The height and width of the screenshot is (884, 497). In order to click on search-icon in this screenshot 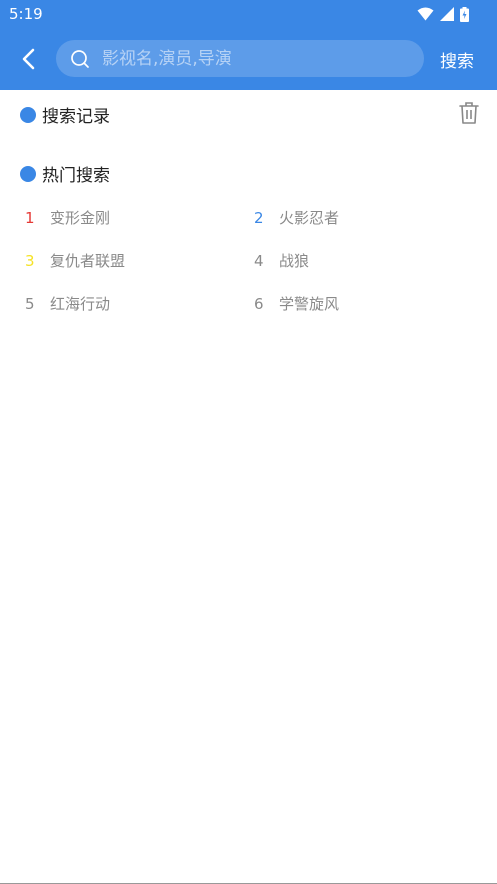, I will do `click(80, 59)`.